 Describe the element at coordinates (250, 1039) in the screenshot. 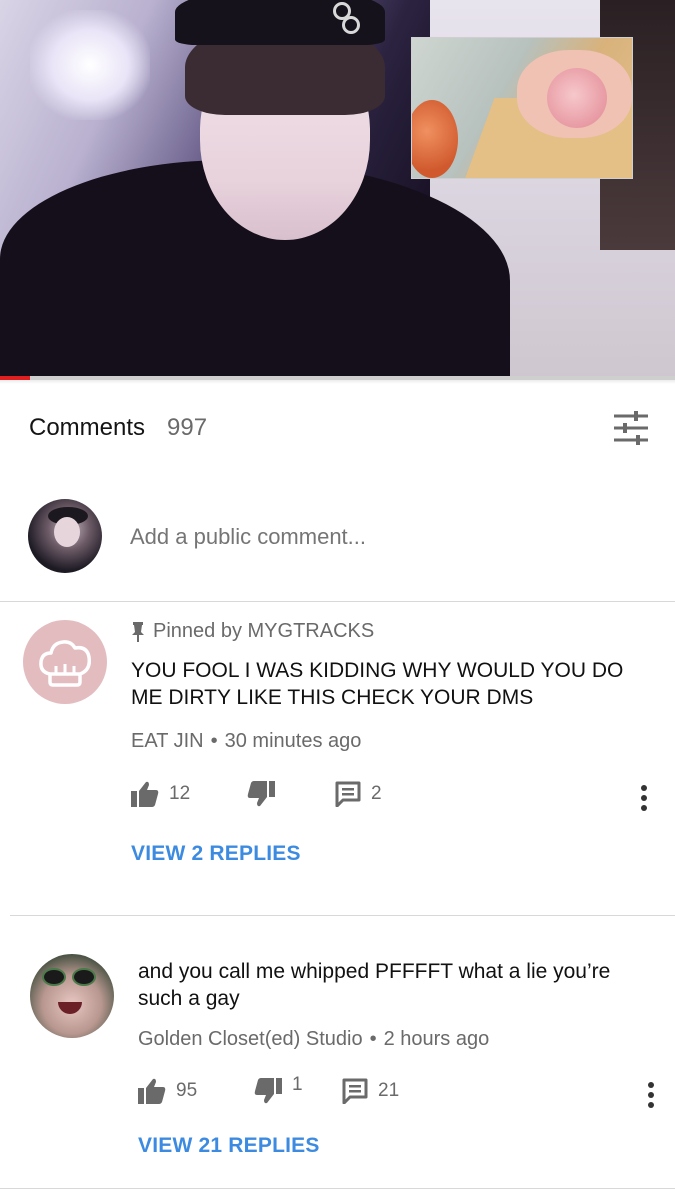

I see `comment-author: Golden Closet(ed) Studio` at that location.